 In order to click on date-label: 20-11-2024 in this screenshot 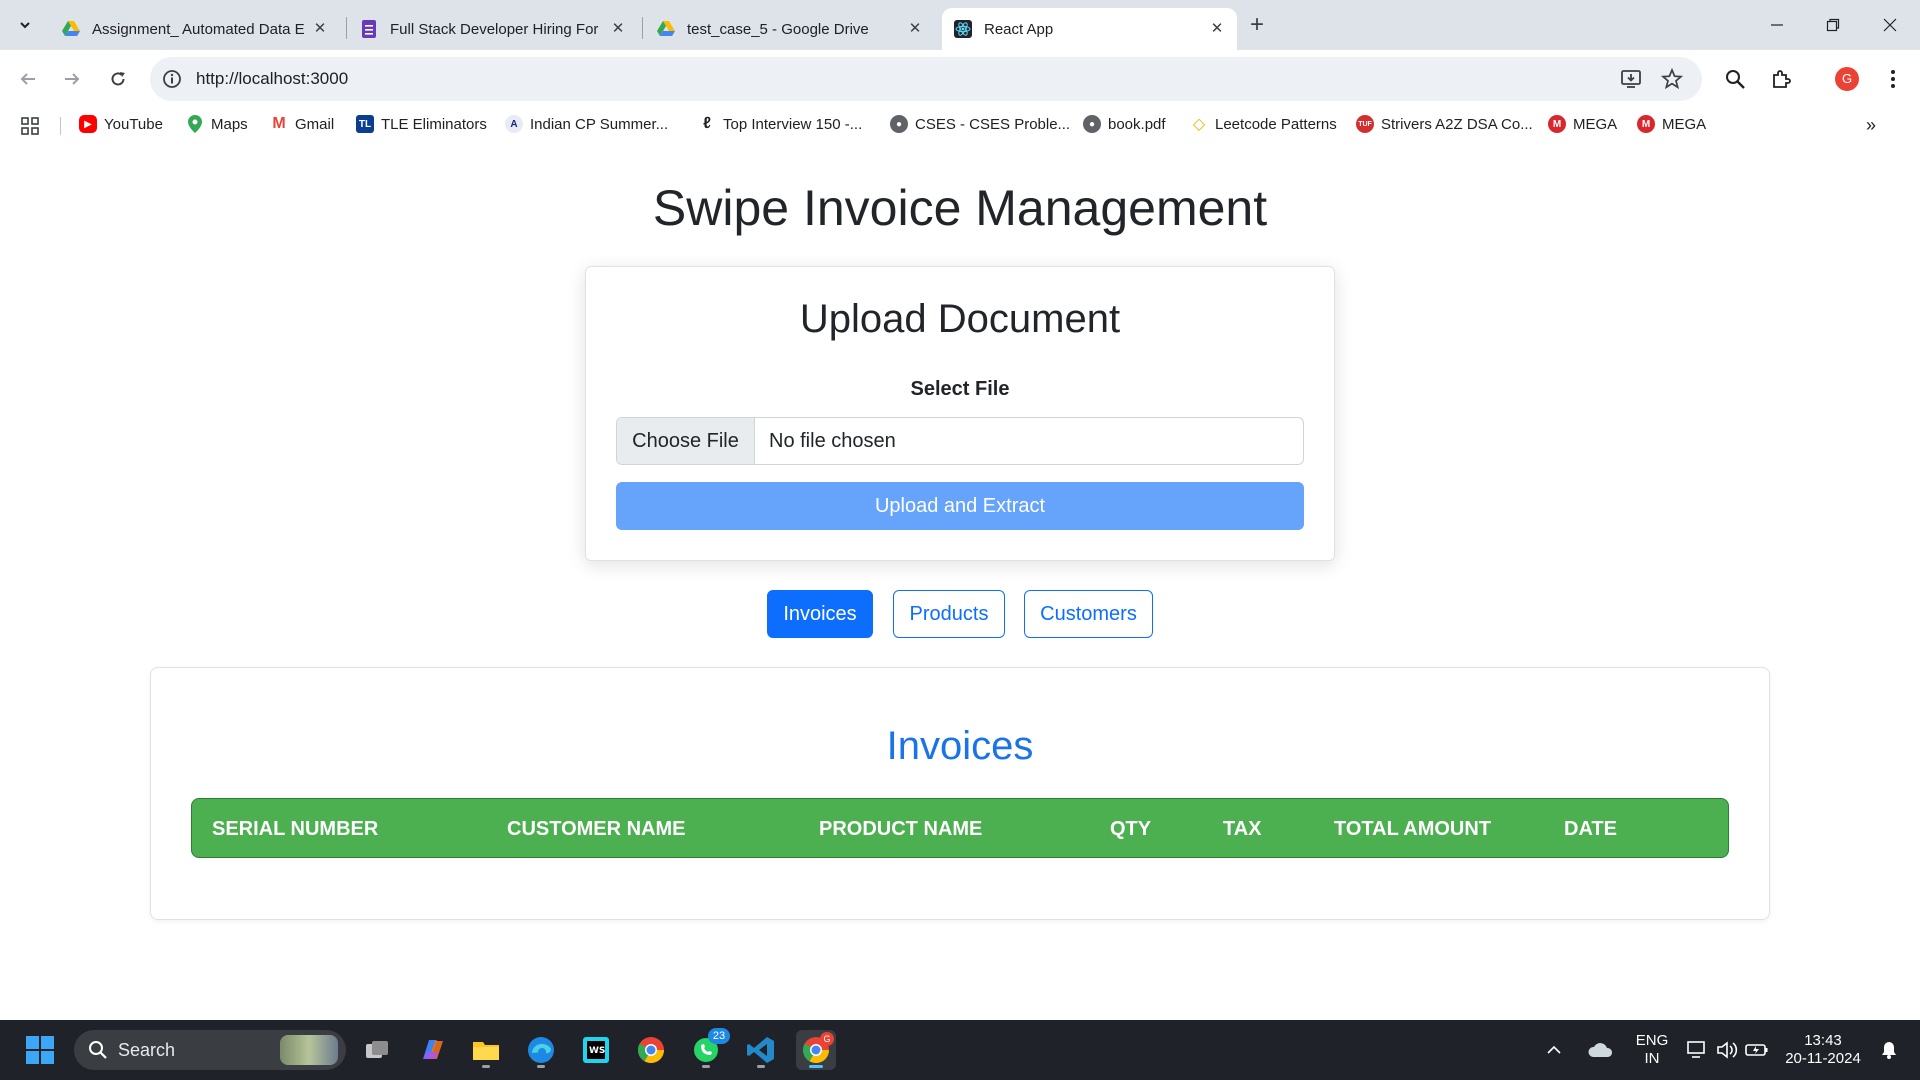, I will do `click(1823, 1058)`.